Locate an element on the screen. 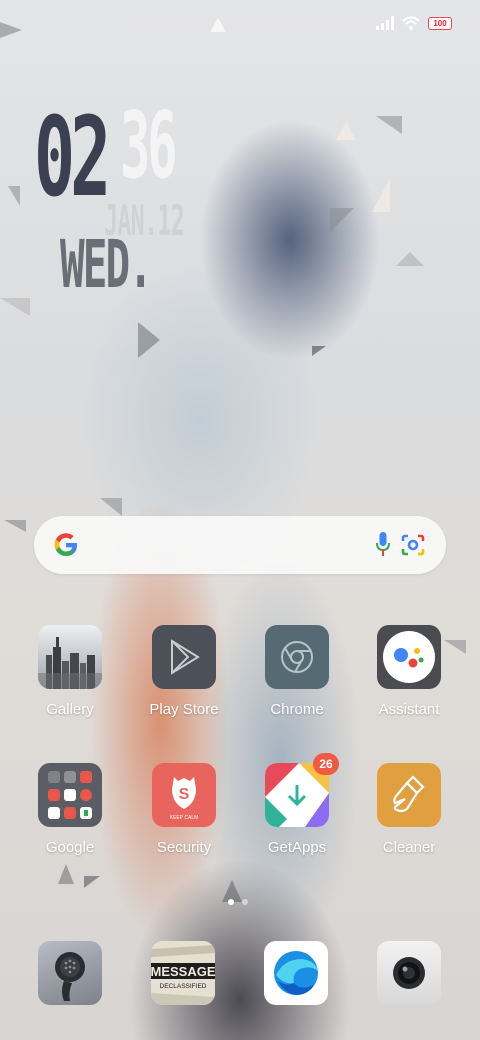  app-cleaner: Cleaner is located at coordinates (409, 809).